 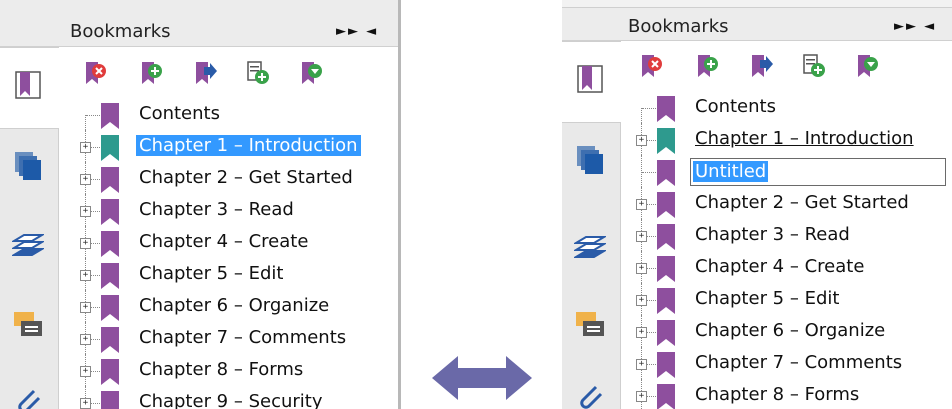 What do you see at coordinates (777, 394) in the screenshot?
I see `bookmark-label: Chapter 8 – Forms` at bounding box center [777, 394].